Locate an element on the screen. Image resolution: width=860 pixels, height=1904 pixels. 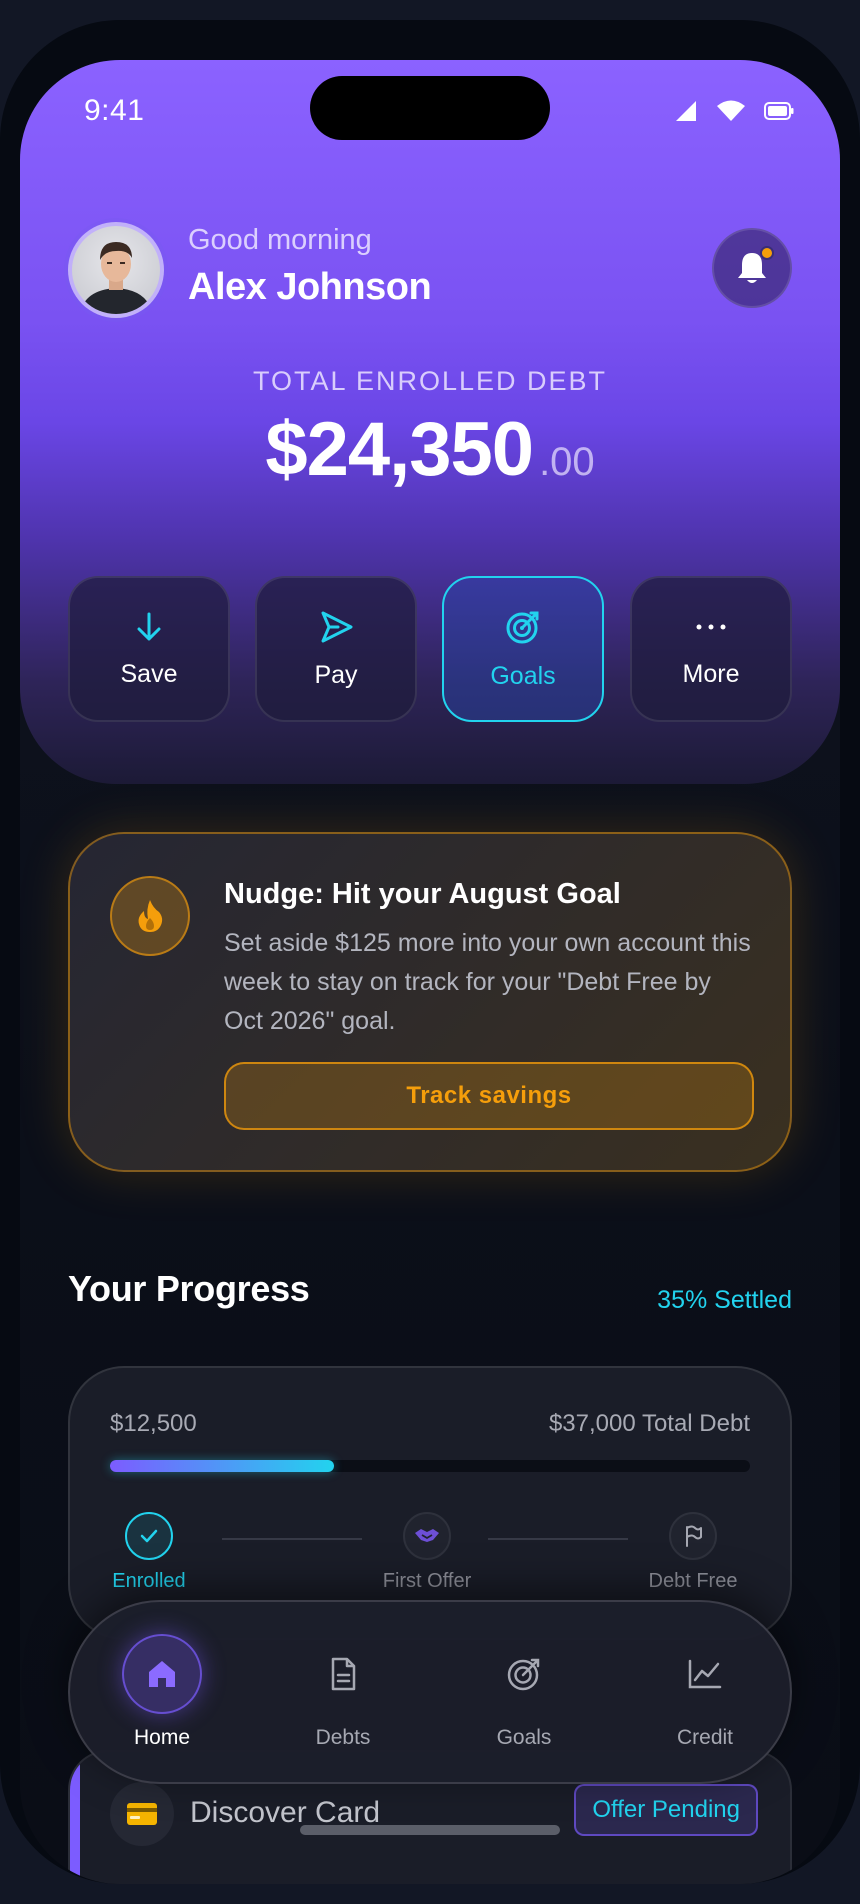
notification-badge is located at coordinates (767, 253).